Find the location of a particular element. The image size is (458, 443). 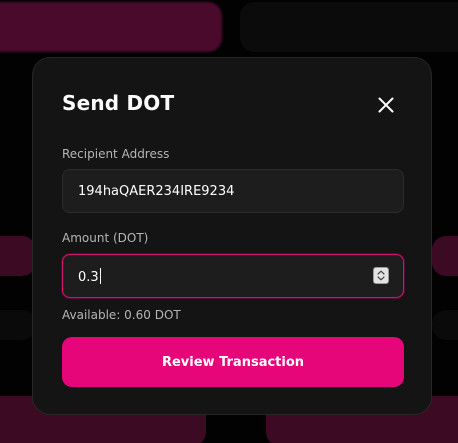

modal-title: Send DOT is located at coordinates (118, 103).